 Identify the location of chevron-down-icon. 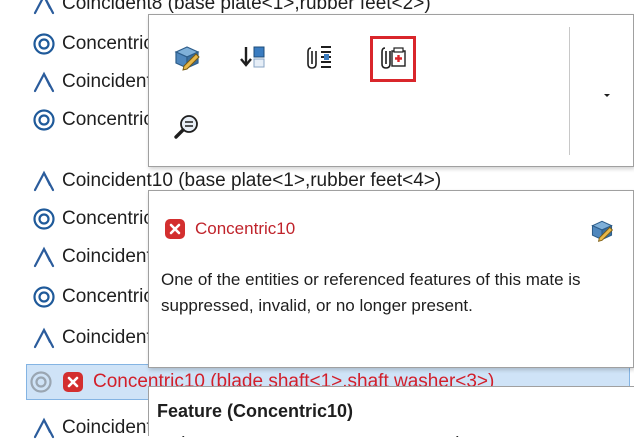
(607, 95).